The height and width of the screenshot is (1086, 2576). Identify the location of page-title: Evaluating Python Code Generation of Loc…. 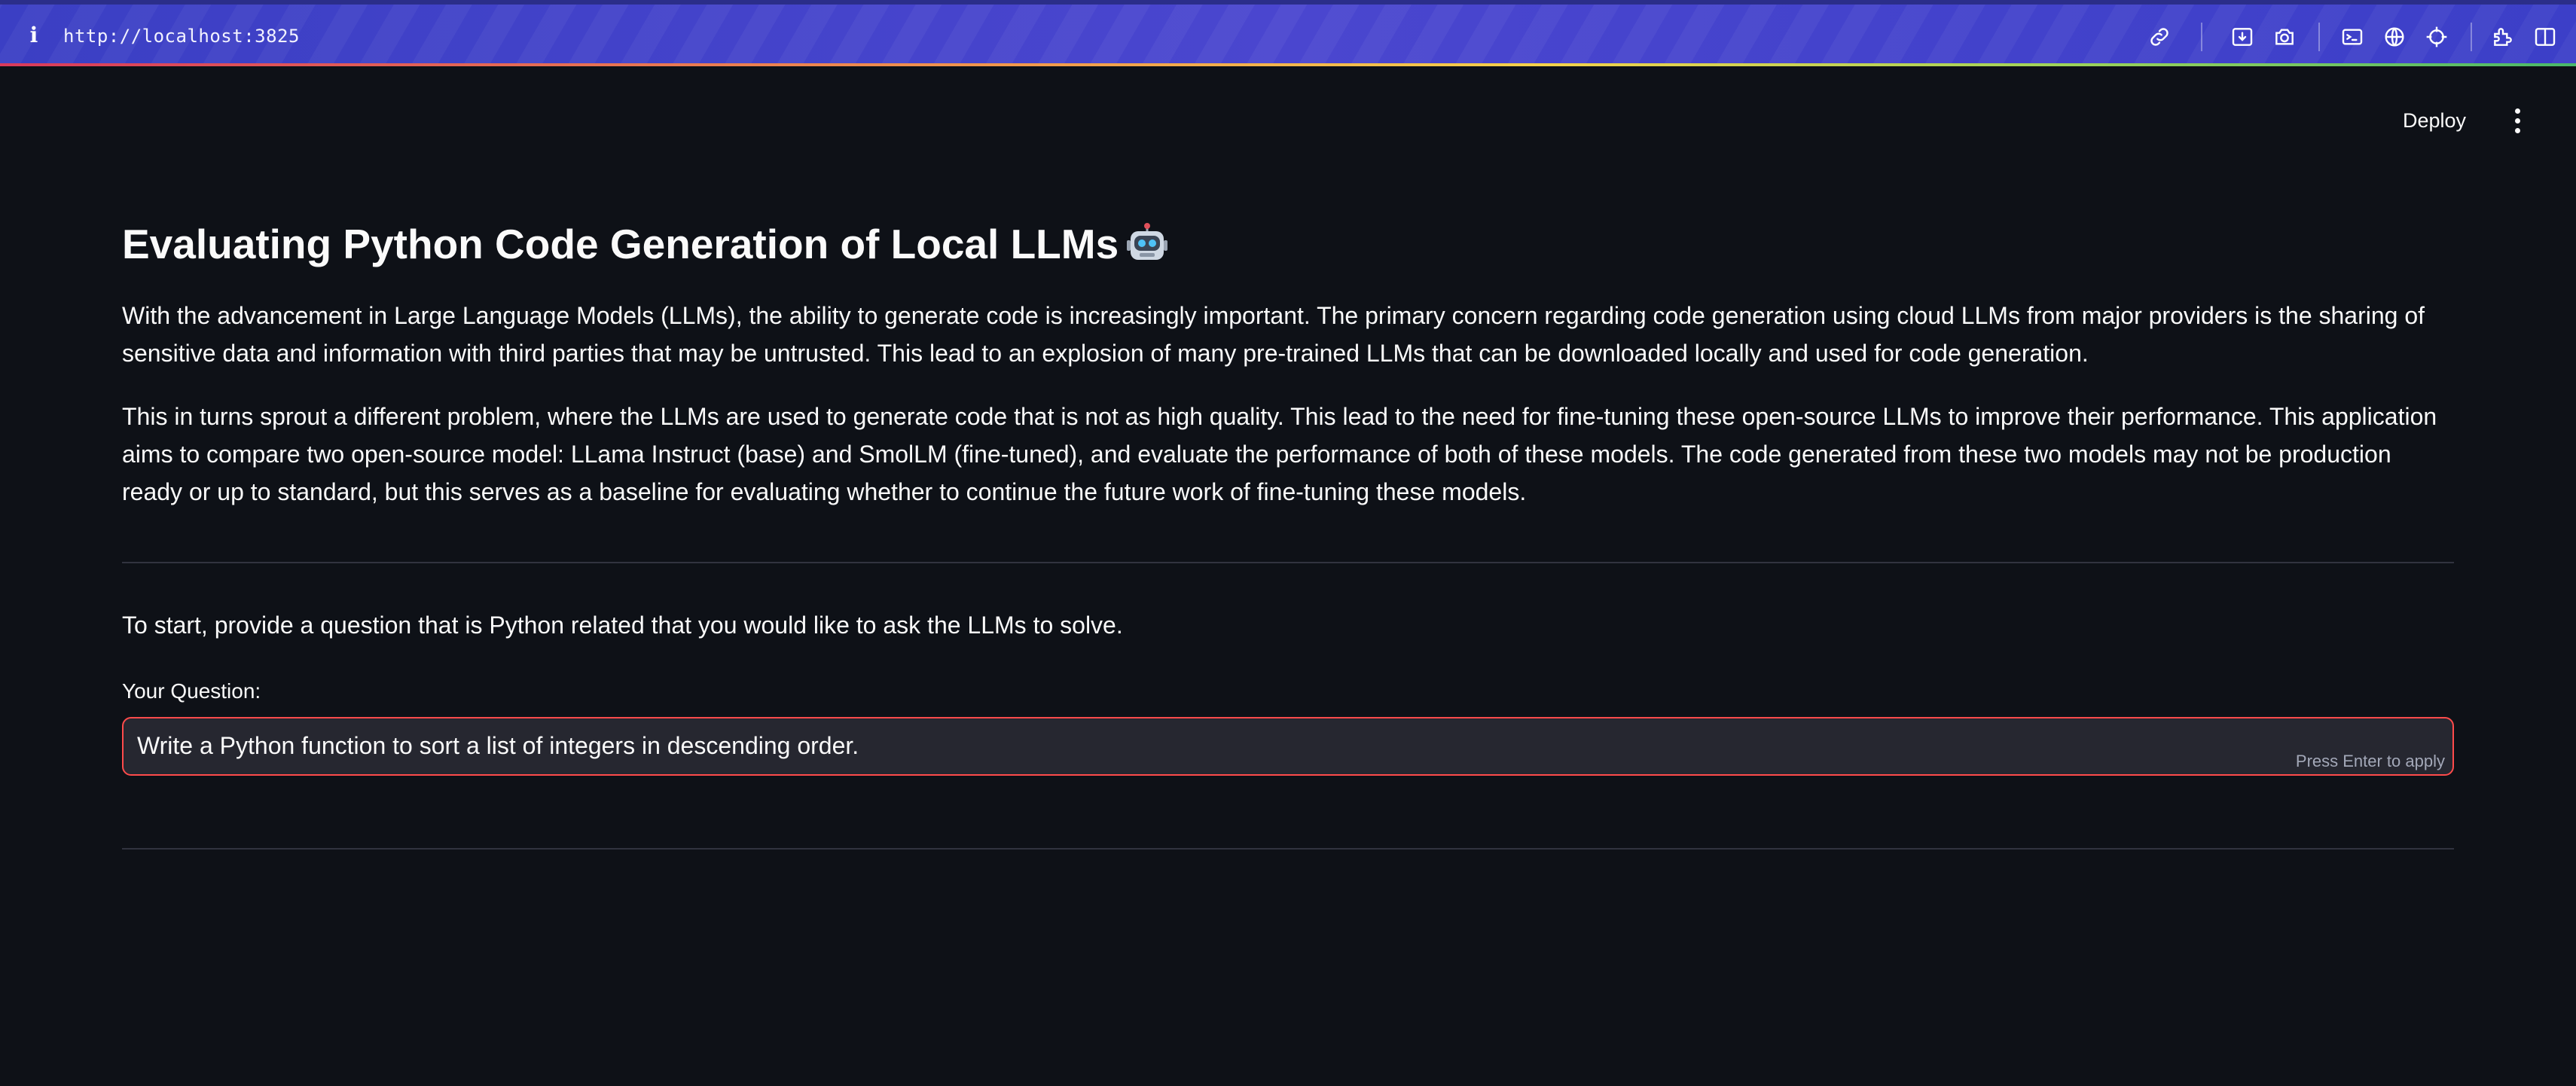
(645, 244).